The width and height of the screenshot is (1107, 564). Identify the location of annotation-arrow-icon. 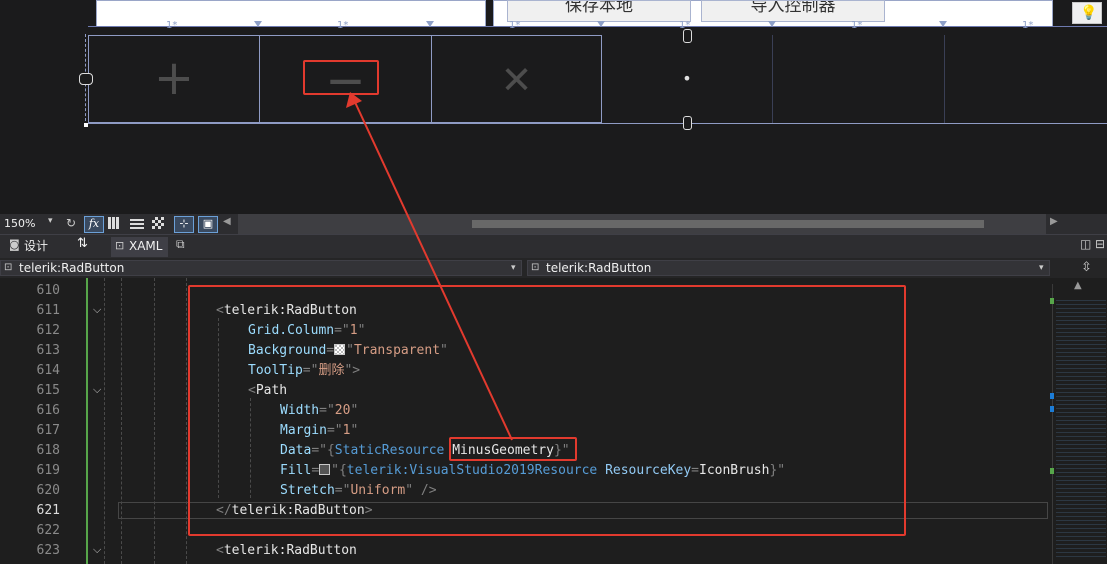
(429, 266).